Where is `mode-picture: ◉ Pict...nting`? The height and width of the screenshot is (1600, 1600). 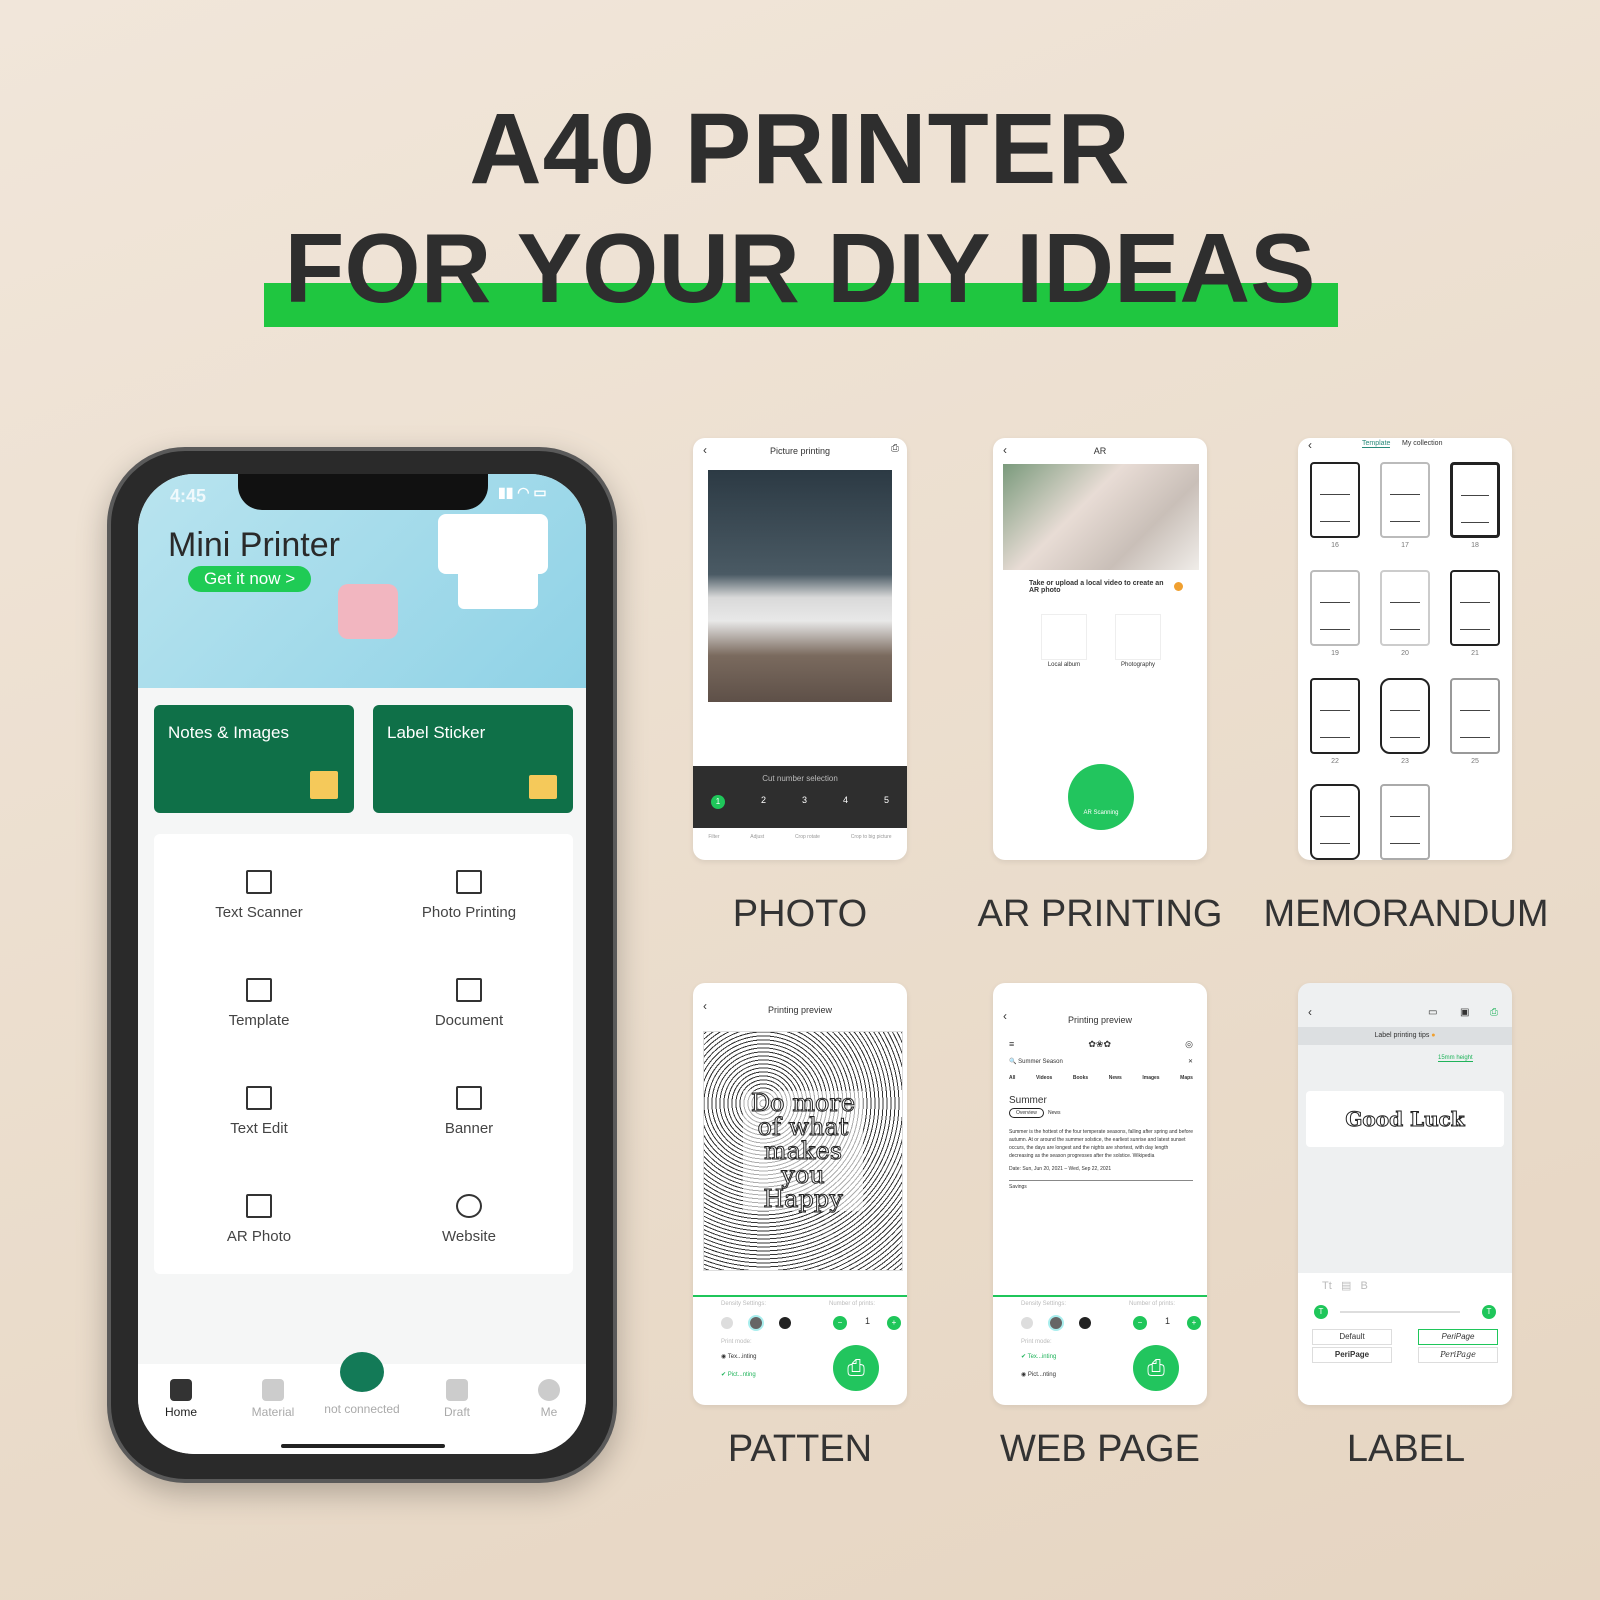
mode-picture: ◉ Pict...nting is located at coordinates (1038, 1374).